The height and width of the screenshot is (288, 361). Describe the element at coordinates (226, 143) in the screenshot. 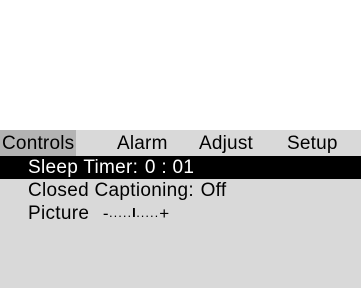

I see `tab-adjust: Adjust` at that location.